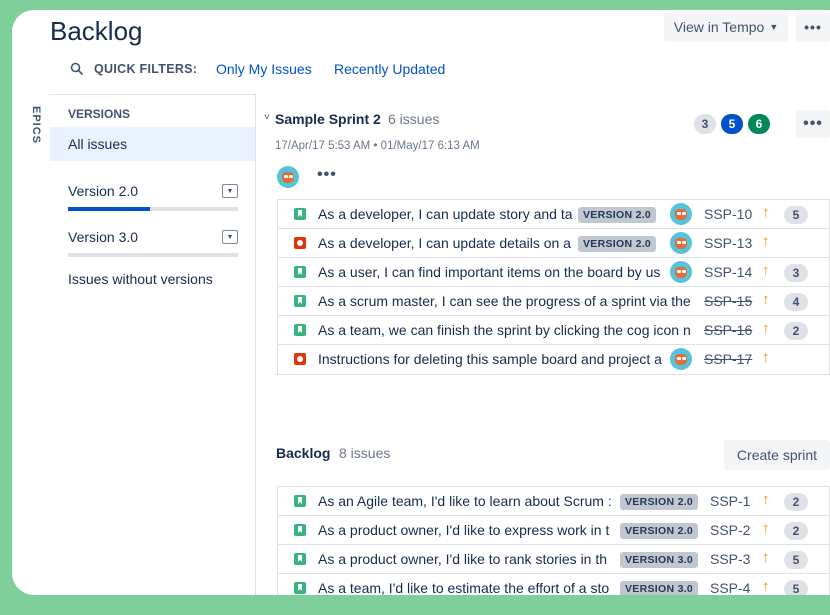 This screenshot has height=615, width=830. Describe the element at coordinates (109, 209) in the screenshot. I see `version-progress-fill` at that location.